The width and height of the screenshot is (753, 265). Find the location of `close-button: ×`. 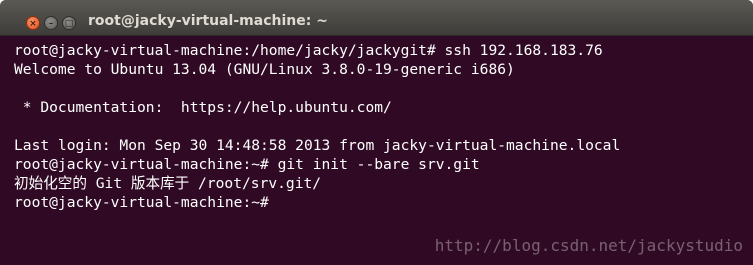

close-button: × is located at coordinates (33, 23).